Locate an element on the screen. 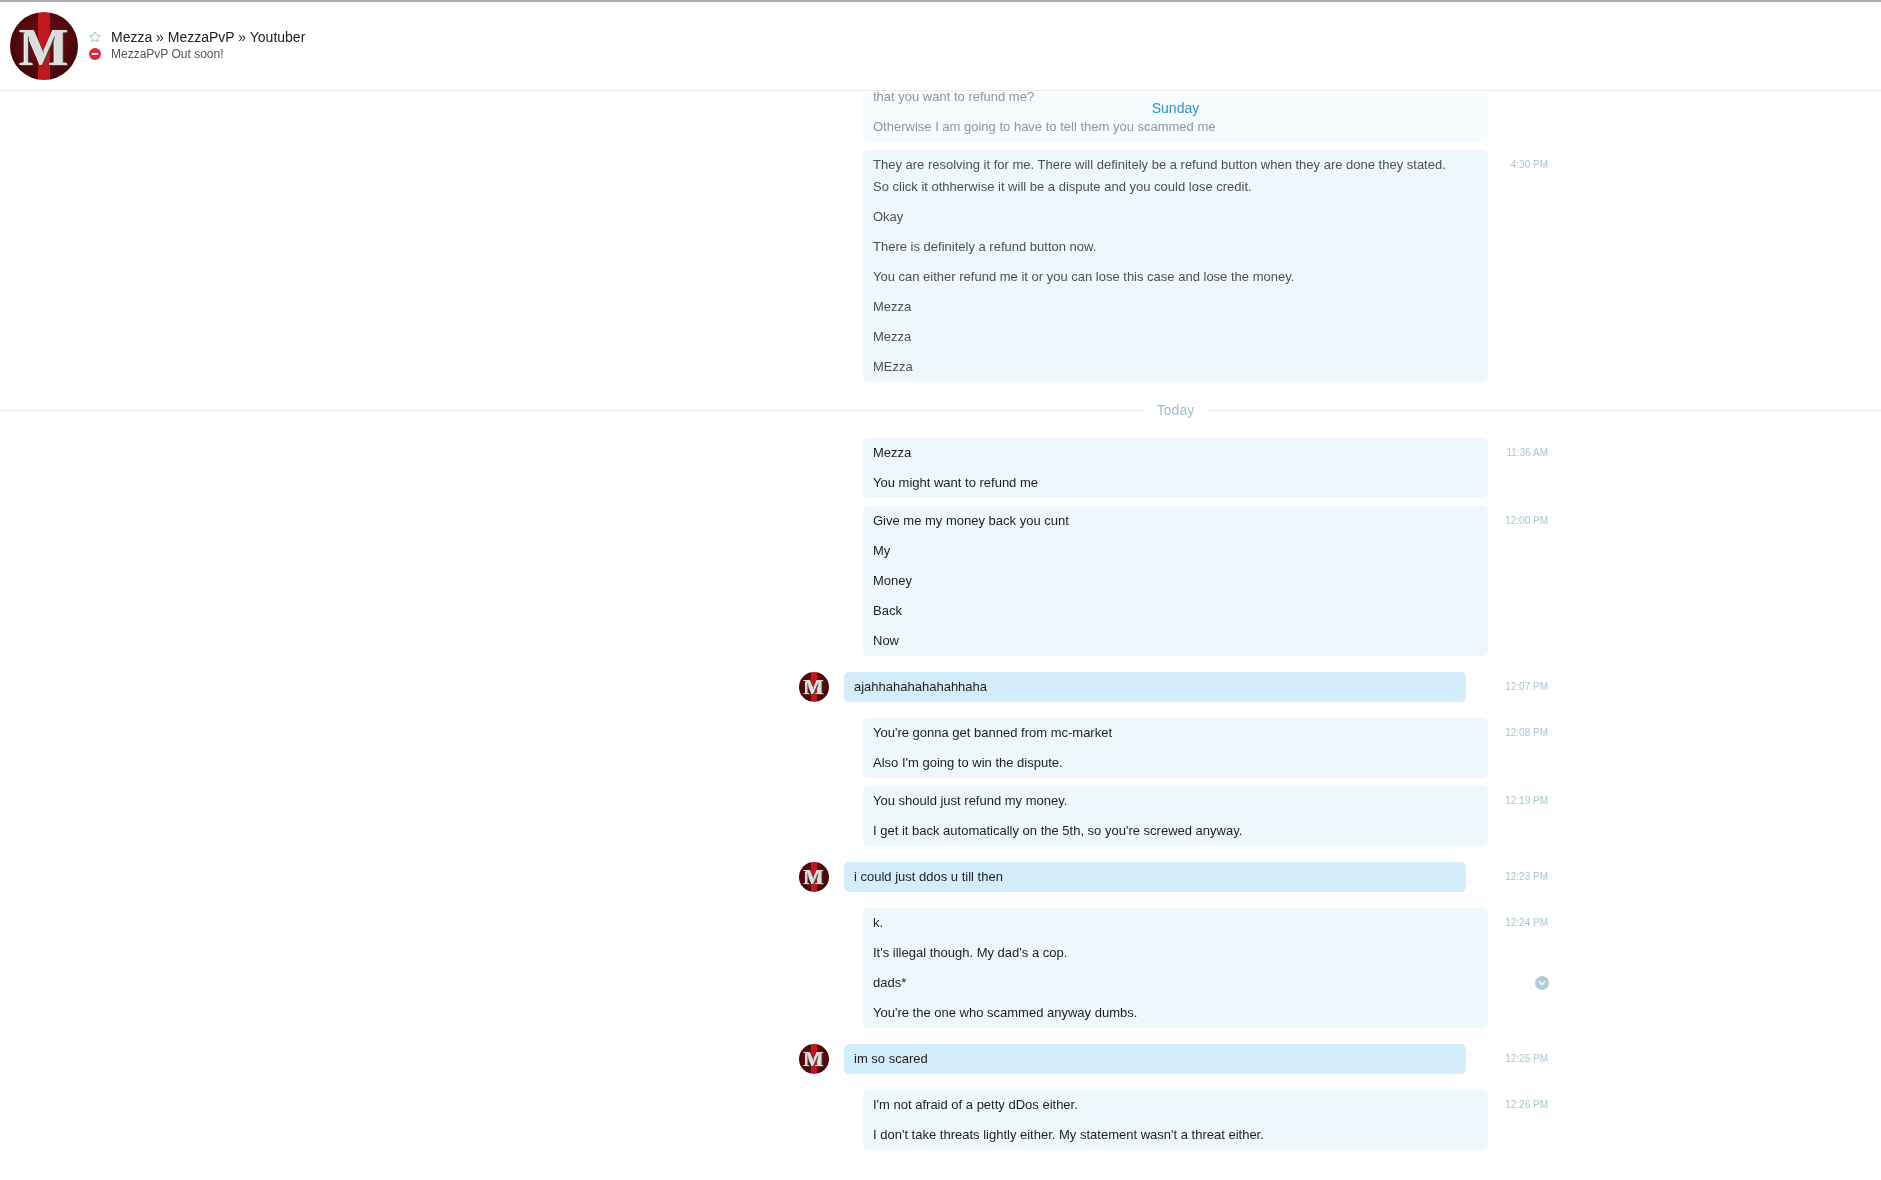  message-time: 12:00 PM is located at coordinates (1526, 521).